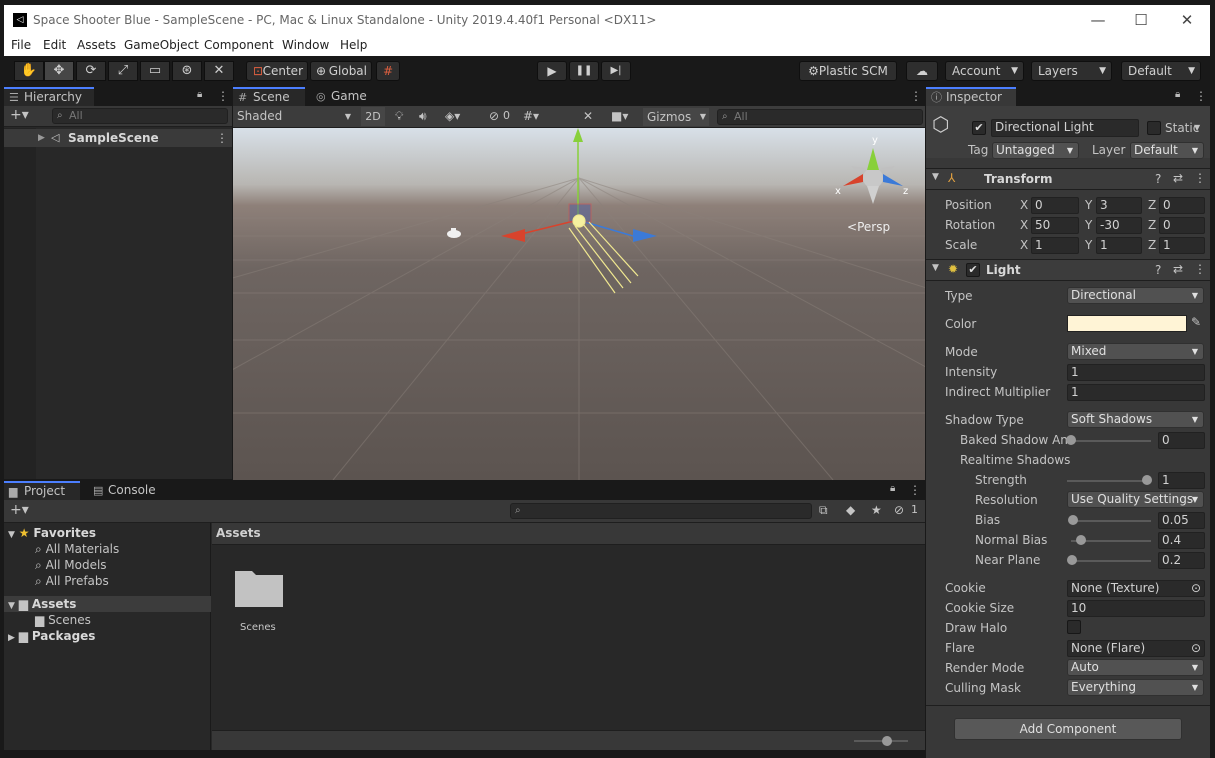 The width and height of the screenshot is (1215, 758). I want to click on menu-component: Component, so click(239, 45).